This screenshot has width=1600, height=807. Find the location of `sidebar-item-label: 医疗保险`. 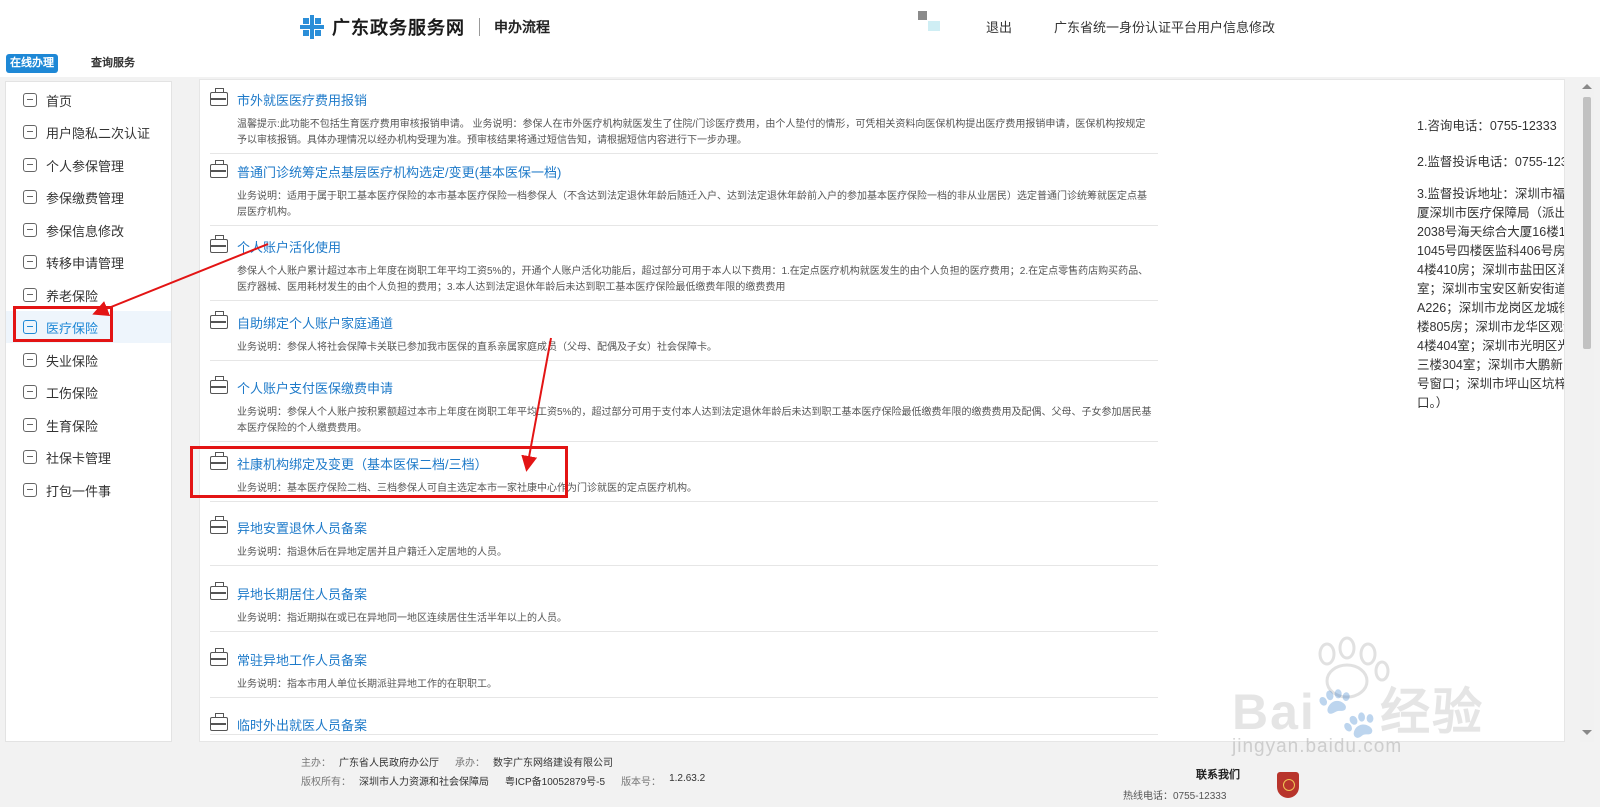

sidebar-item-label: 医疗保险 is located at coordinates (72, 328).